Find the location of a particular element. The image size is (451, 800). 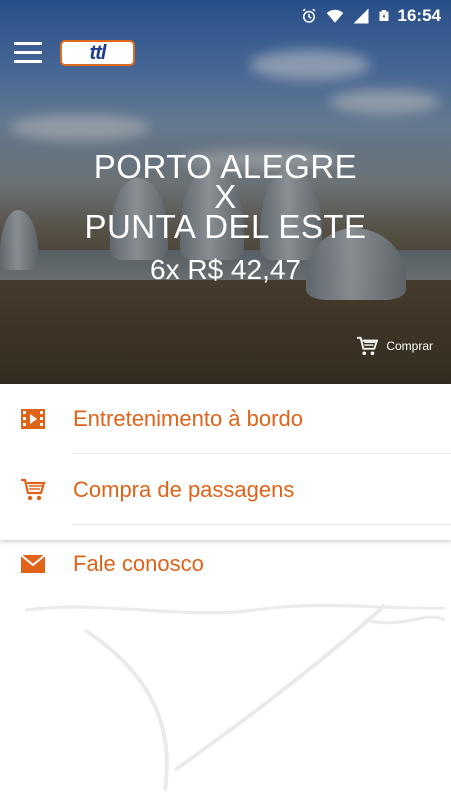

envelope-icon is located at coordinates (33, 564).